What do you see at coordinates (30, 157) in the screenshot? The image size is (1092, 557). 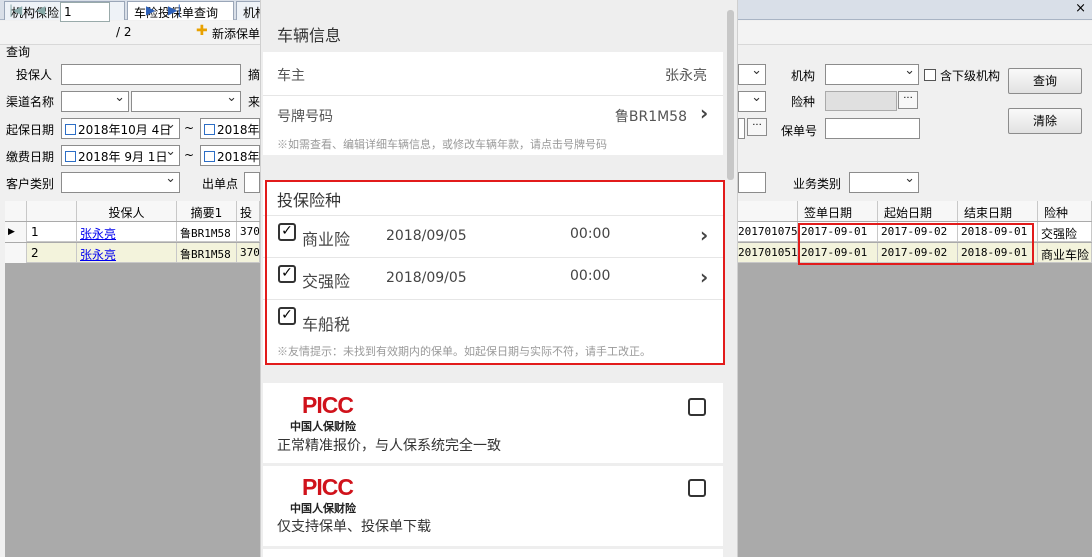 I see `pay-date-label: 缴费日期` at bounding box center [30, 157].